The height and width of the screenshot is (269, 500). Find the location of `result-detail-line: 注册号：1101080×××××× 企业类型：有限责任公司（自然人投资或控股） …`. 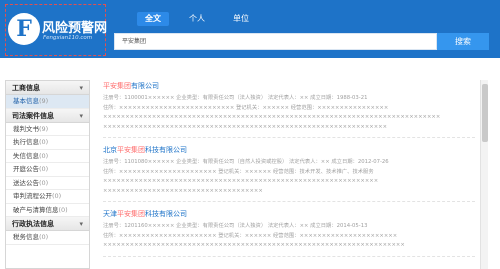

result-detail-line: 注册号：1101080×××××× 企业类型：有限责任公司（自然人投资或控股） … is located at coordinates (246, 162).